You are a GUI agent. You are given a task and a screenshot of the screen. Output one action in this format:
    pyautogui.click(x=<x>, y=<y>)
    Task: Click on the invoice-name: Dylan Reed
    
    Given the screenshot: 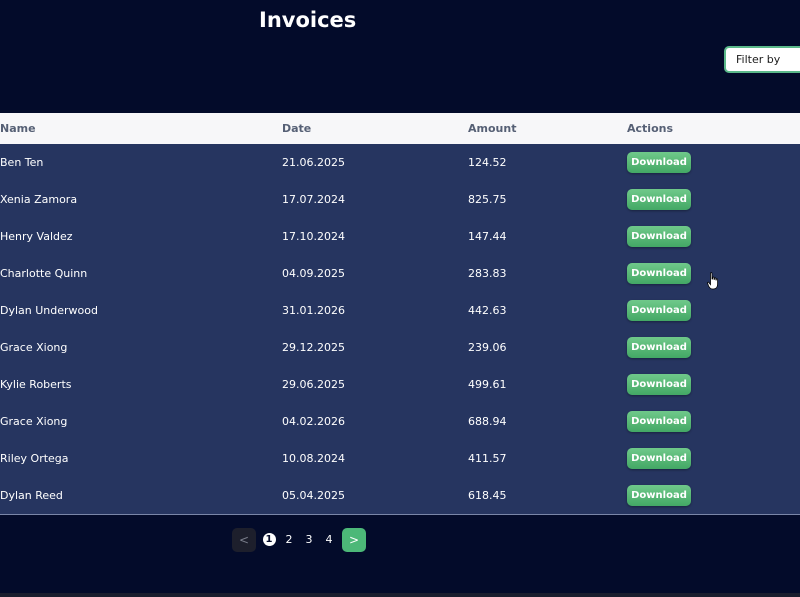 What is the action you would take?
    pyautogui.click(x=31, y=495)
    